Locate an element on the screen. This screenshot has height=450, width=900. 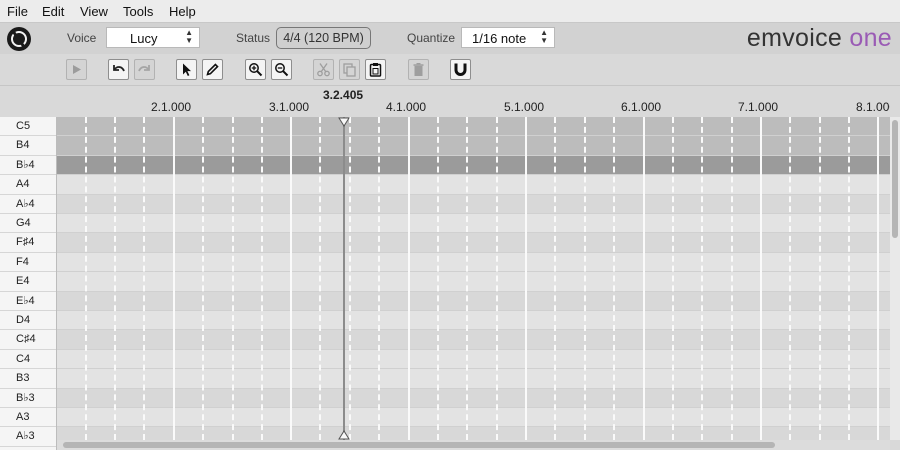
zoom-out-button is located at coordinates (281, 69).